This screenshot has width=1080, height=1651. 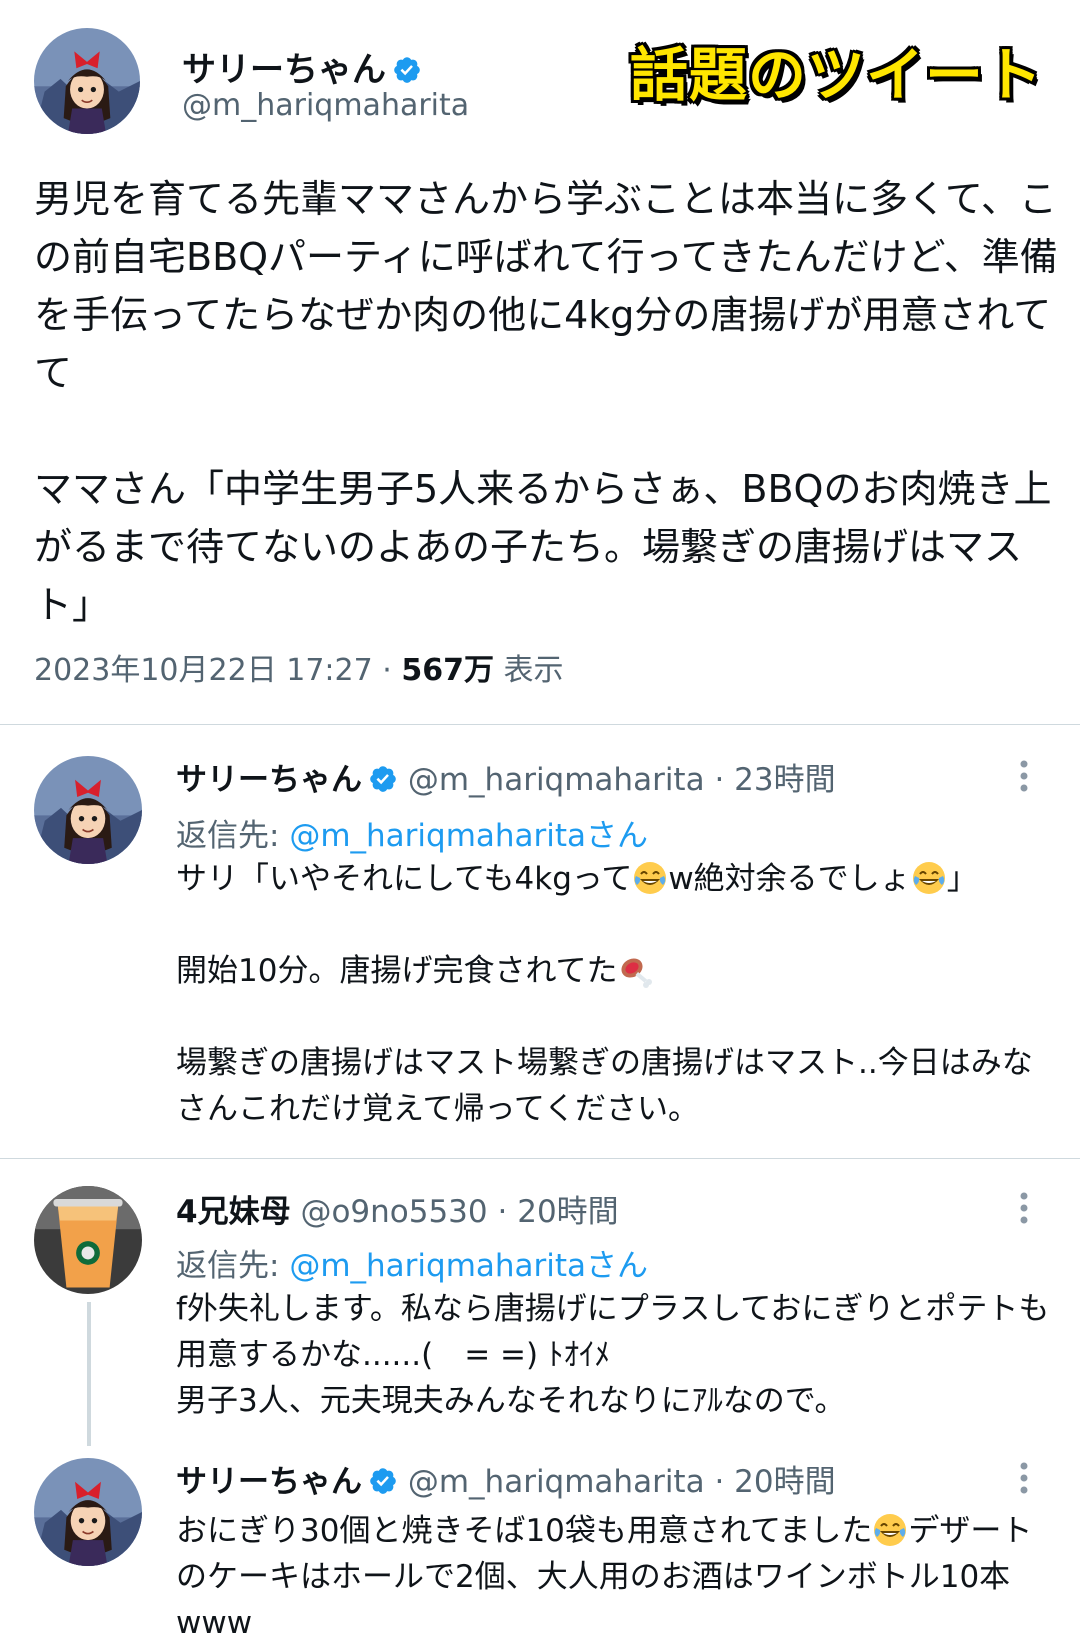 What do you see at coordinates (89, 1374) in the screenshot?
I see `thread-line` at bounding box center [89, 1374].